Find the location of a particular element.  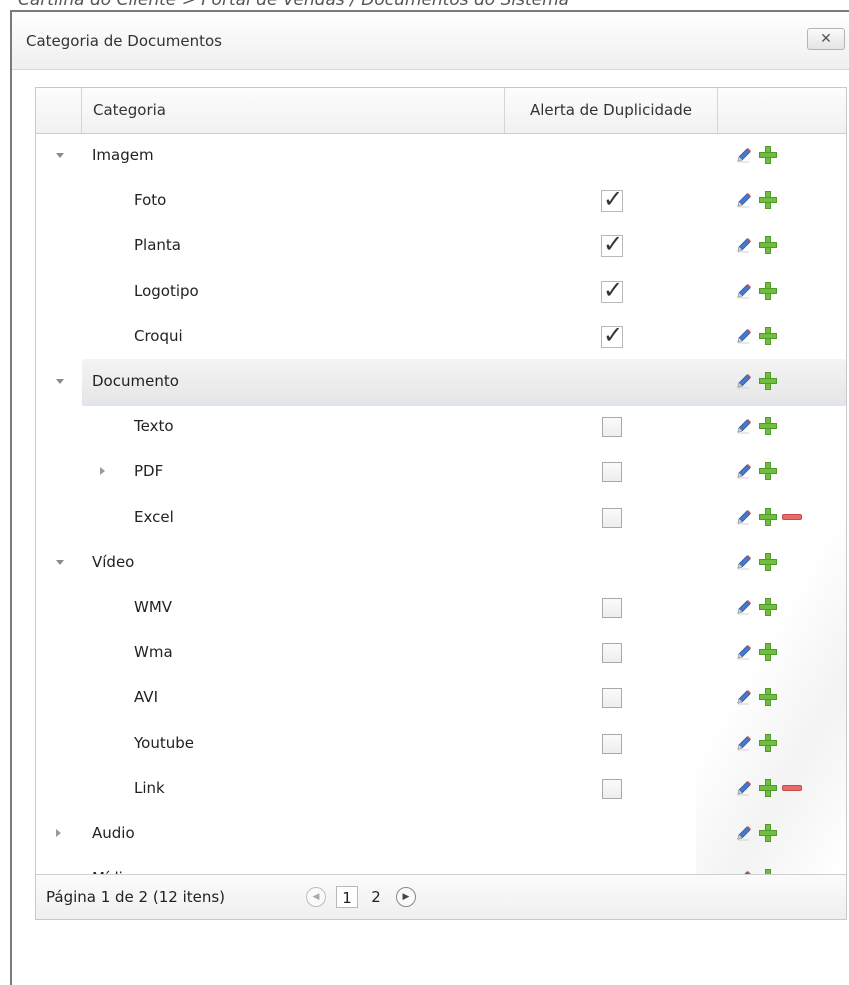

tree-row: Vídeo is located at coordinates (441, 562).